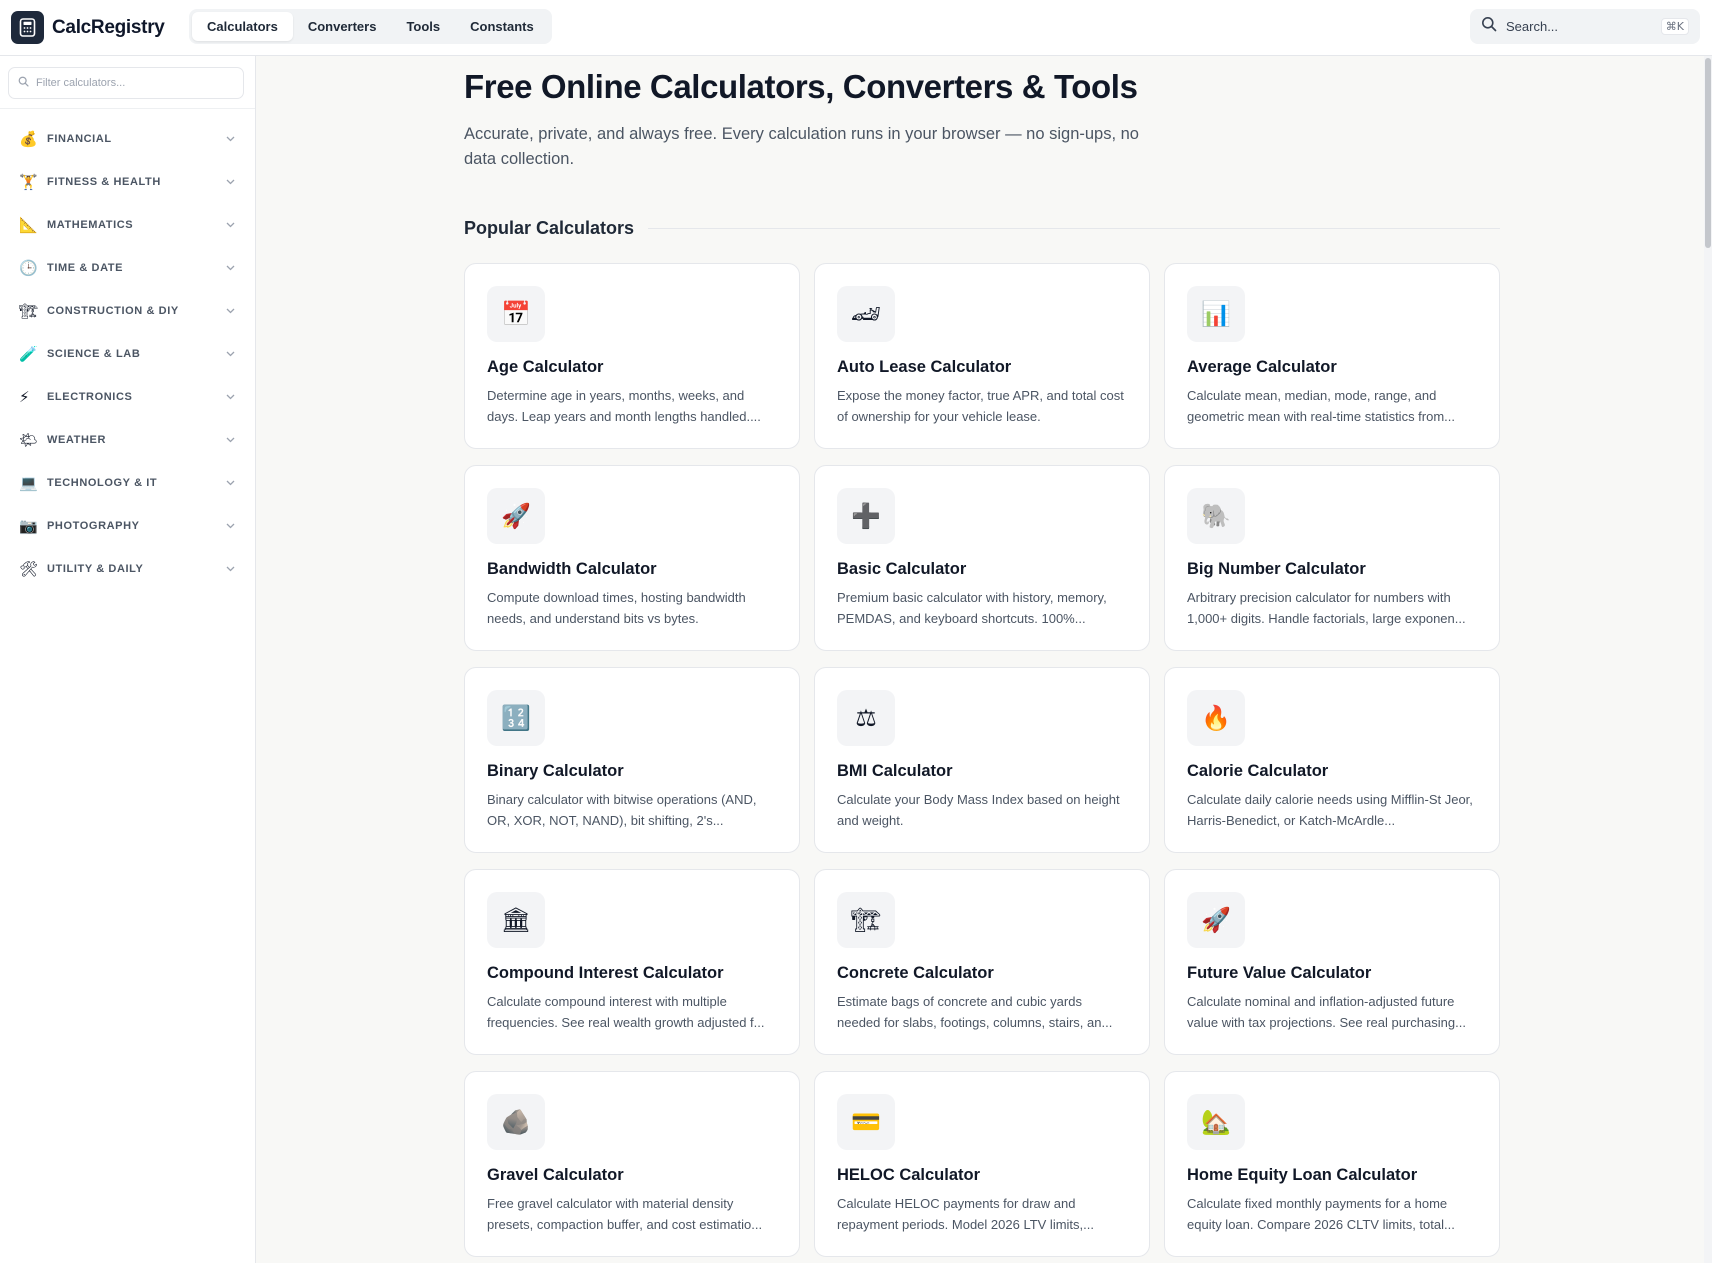 Image resolution: width=1712 pixels, height=1263 pixels. I want to click on crane-icon: 🏗, so click(29, 311).